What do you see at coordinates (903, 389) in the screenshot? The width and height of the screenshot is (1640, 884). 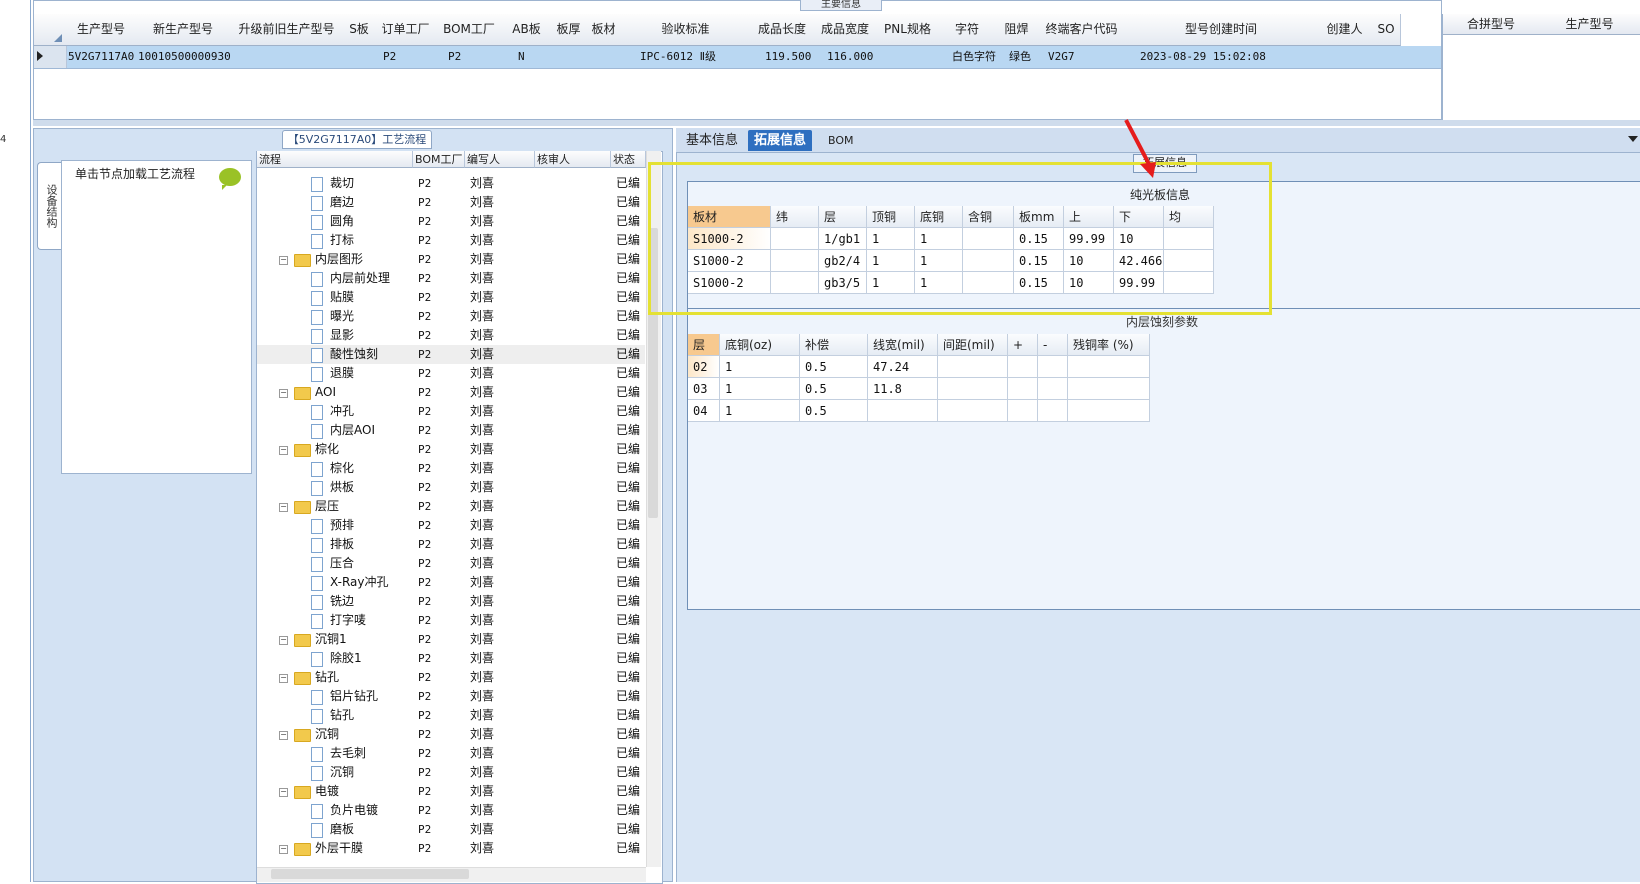 I see `table-cell: 11.8` at bounding box center [903, 389].